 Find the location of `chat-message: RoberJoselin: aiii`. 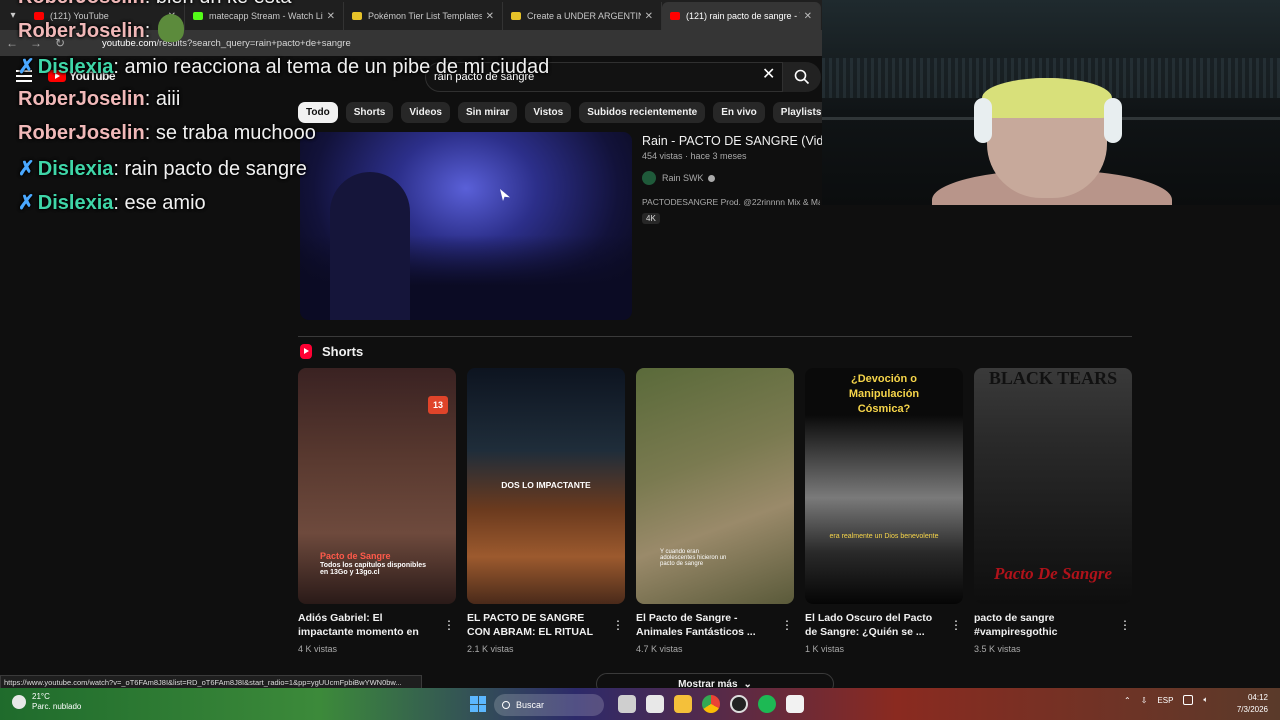

chat-message: RoberJoselin: aiii is located at coordinates (99, 99).